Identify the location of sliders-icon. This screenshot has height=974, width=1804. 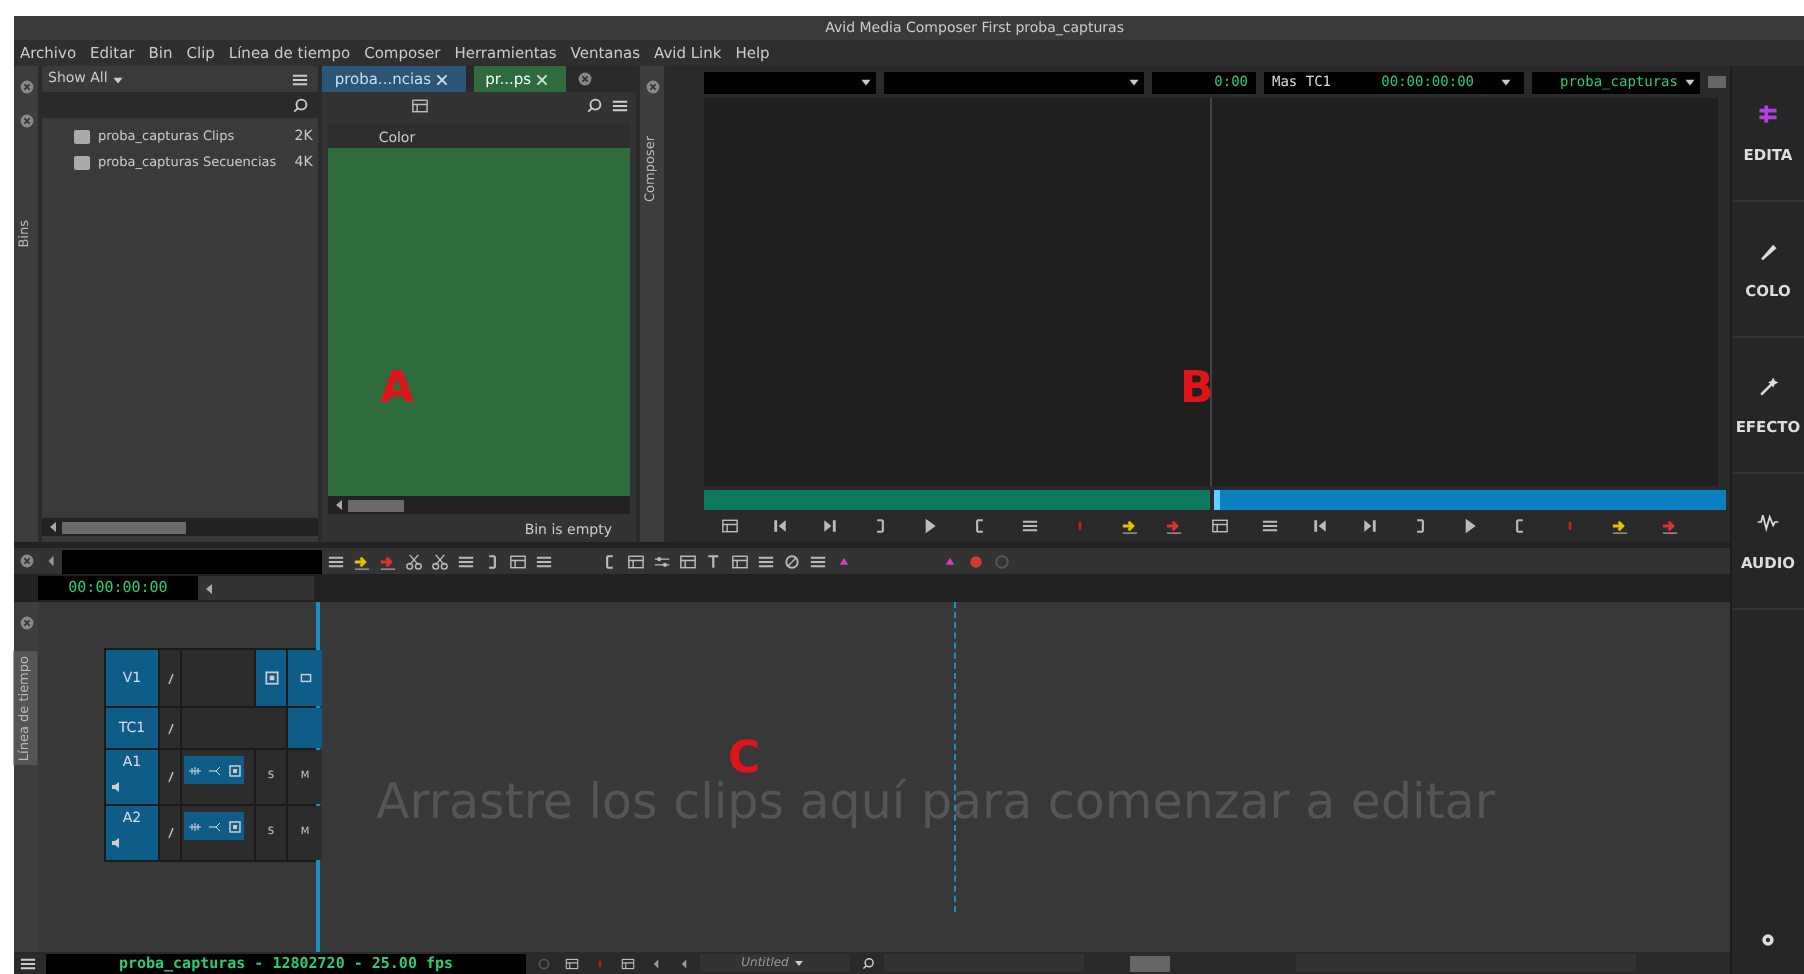
(661, 561).